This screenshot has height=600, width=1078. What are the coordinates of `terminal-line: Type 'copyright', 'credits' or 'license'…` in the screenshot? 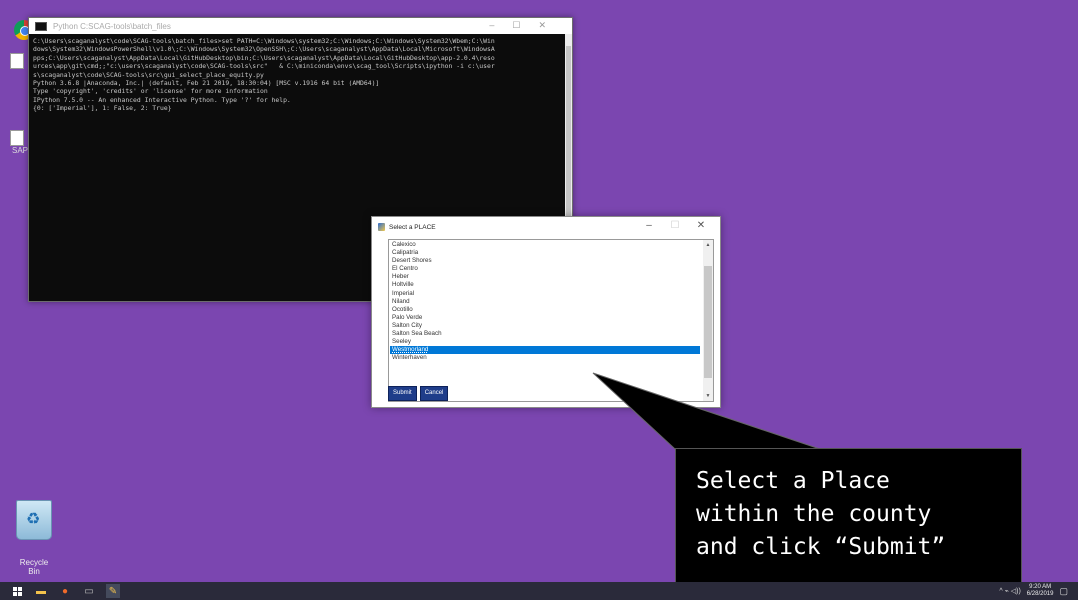 It's located at (150, 91).